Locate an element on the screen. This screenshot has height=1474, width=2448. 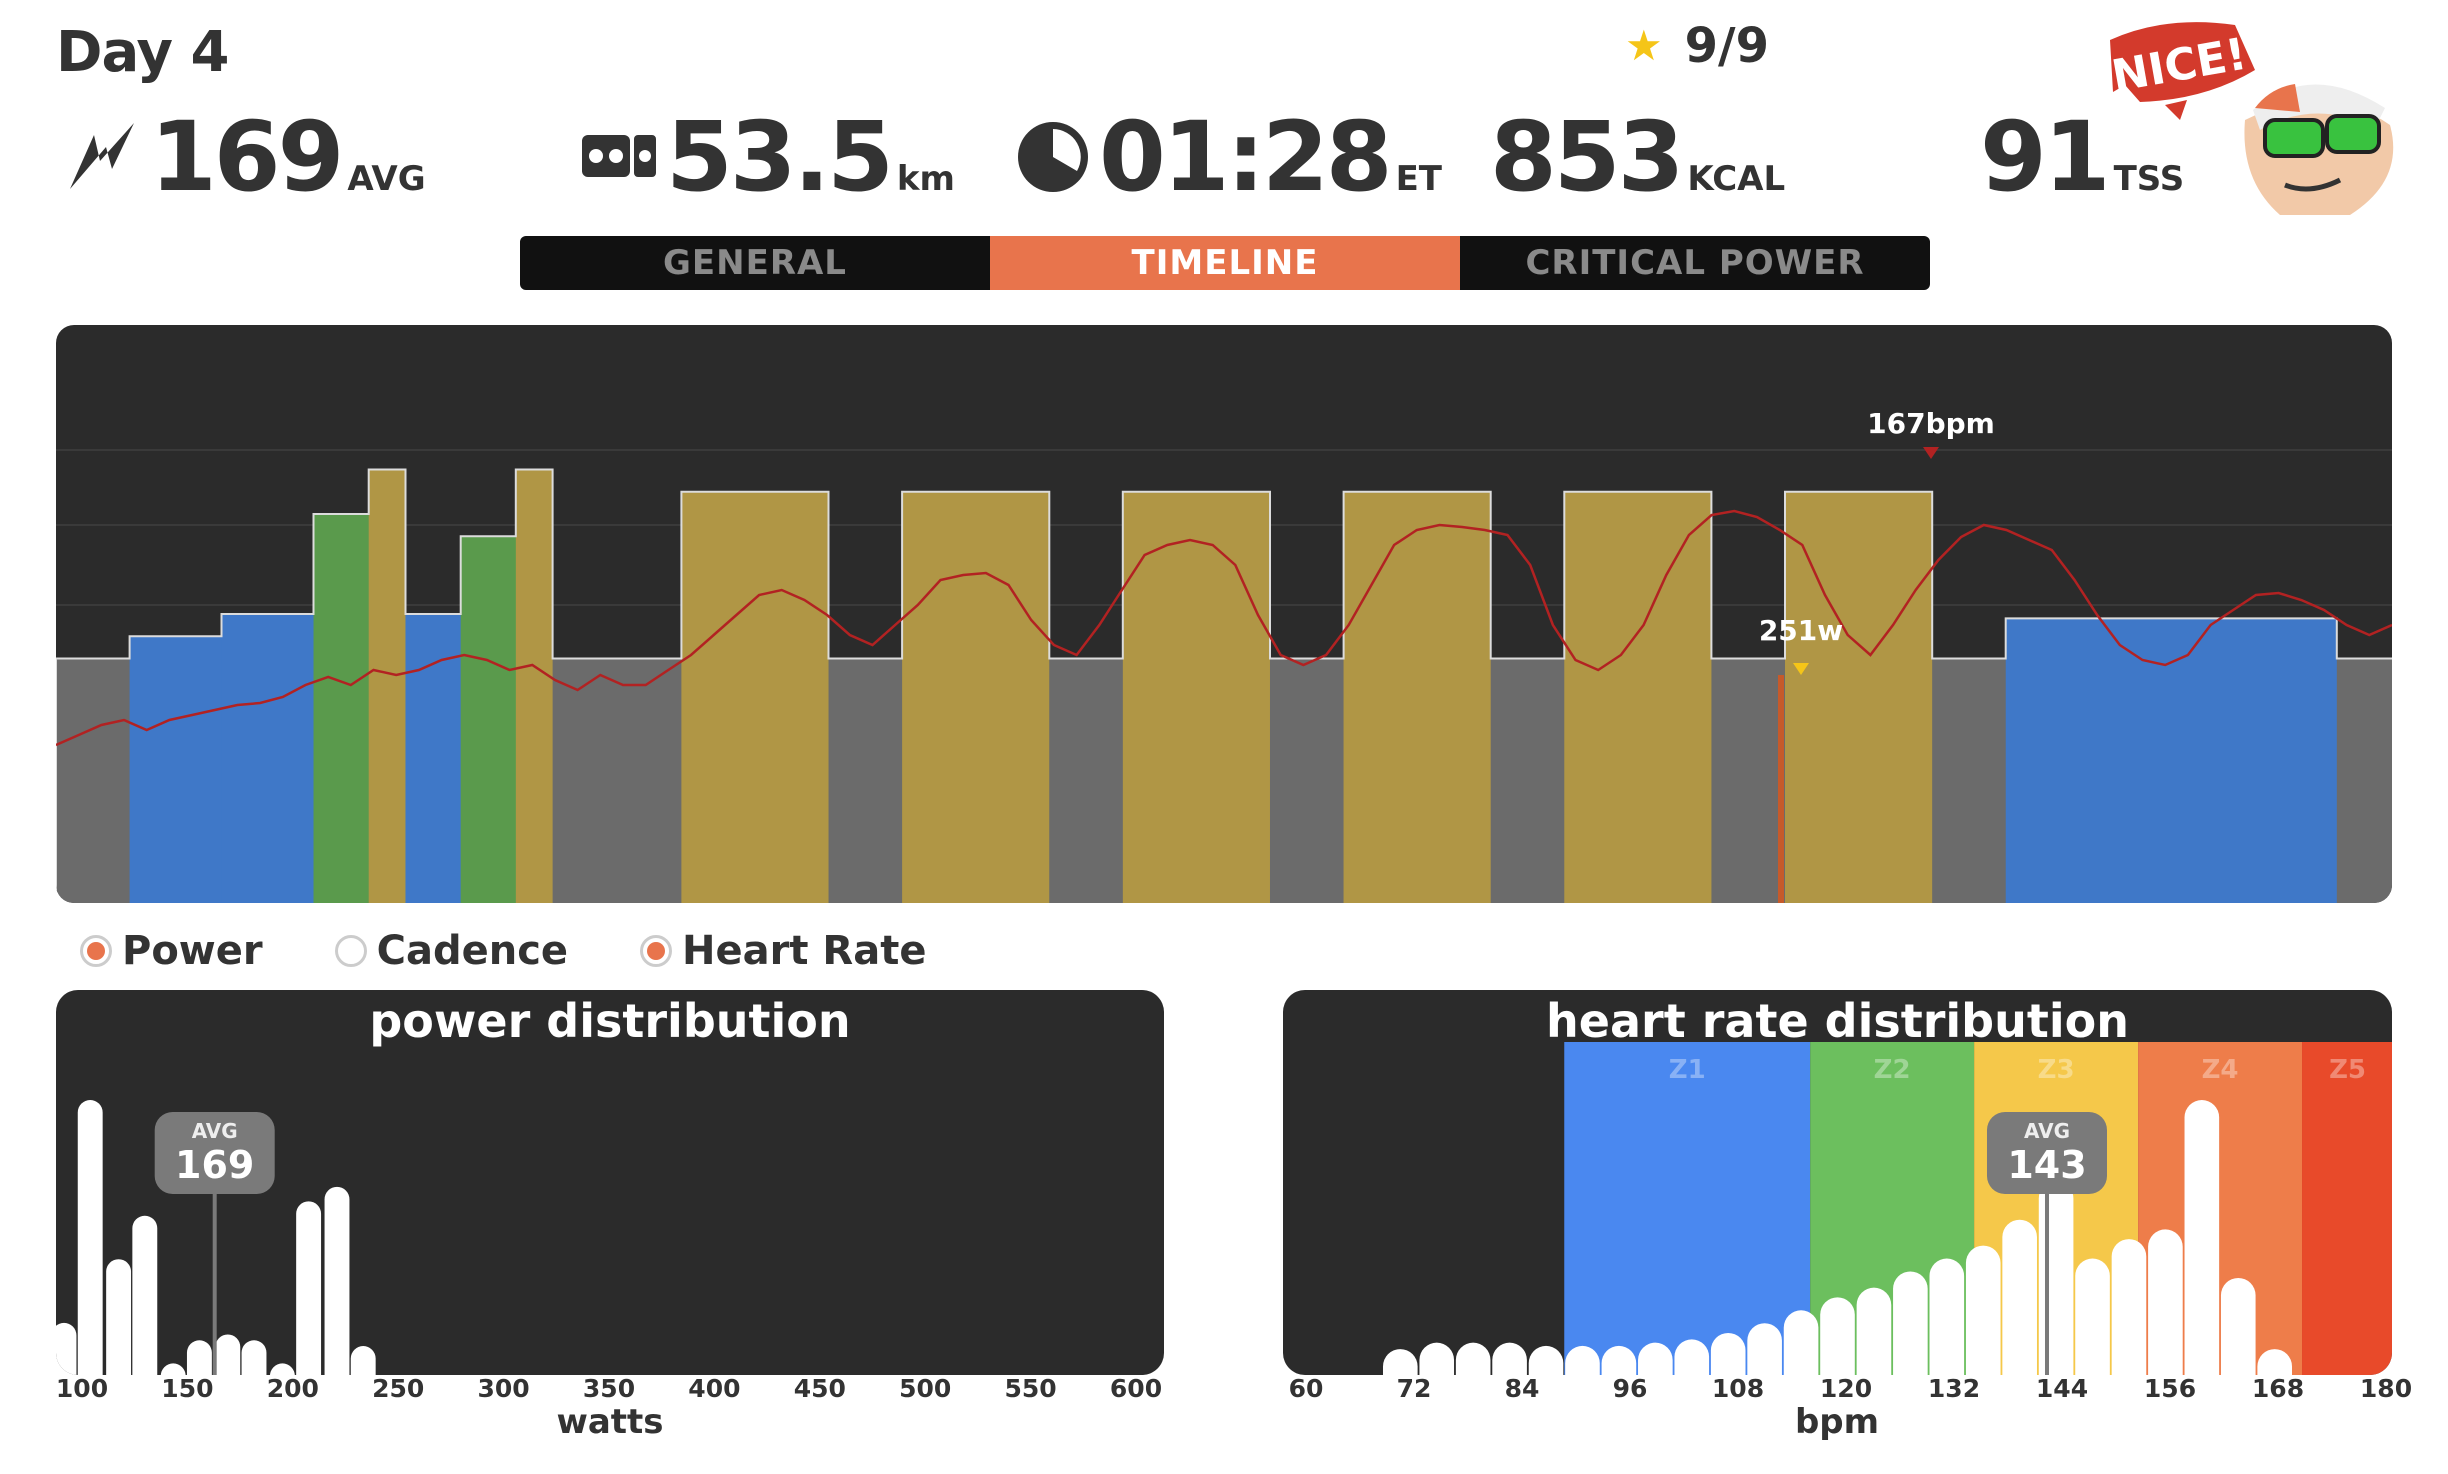
power-avg-value: 169 is located at coordinates (214, 1165).